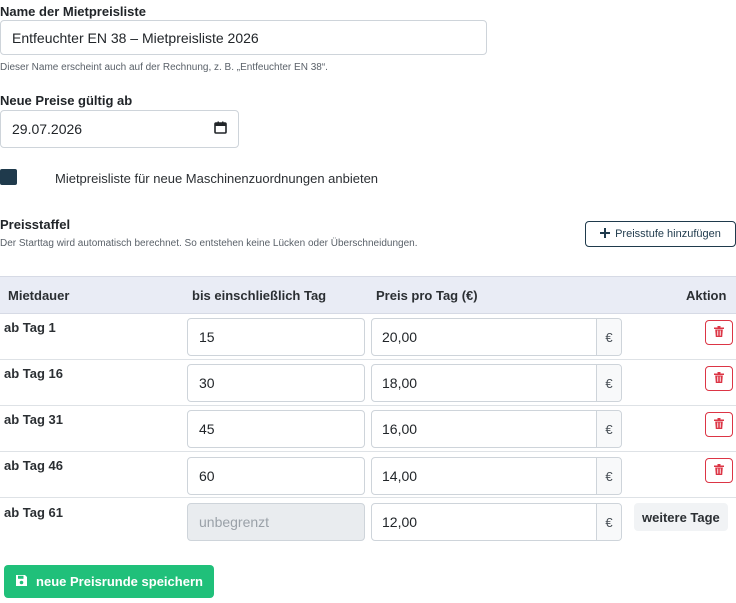 This screenshot has width=736, height=603. Describe the element at coordinates (400, 522) in the screenshot. I see `price-value: 12,00` at that location.